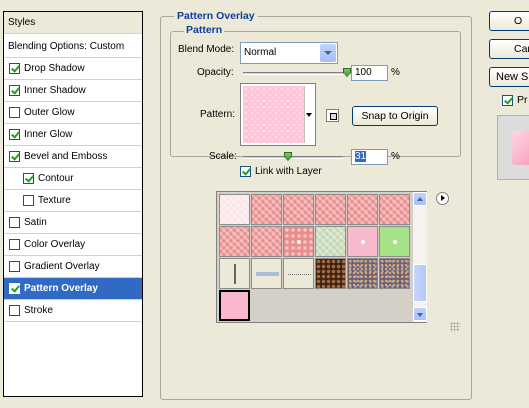  I want to click on scale-value: 31, so click(361, 156).